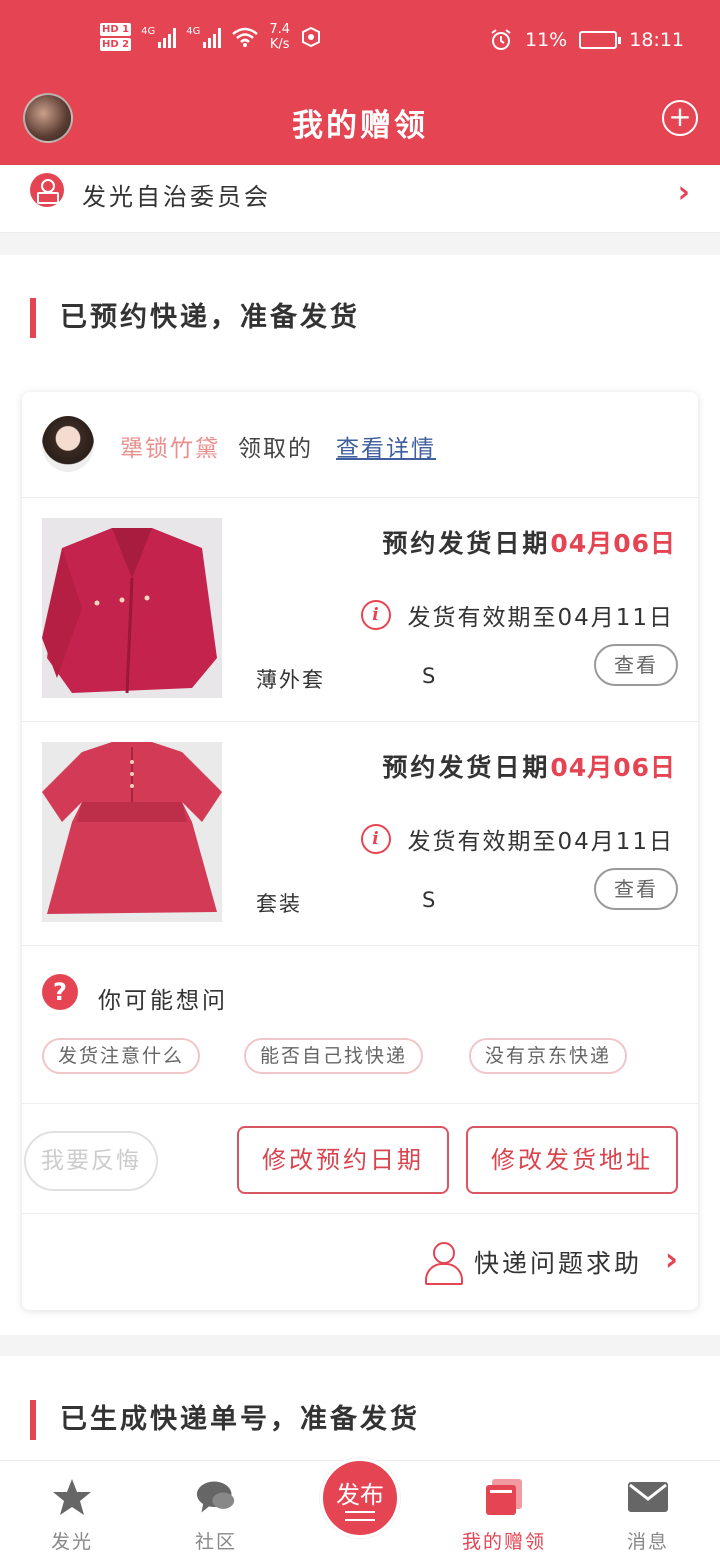 The width and height of the screenshot is (720, 1560). What do you see at coordinates (648, 1497) in the screenshot?
I see `mail-icon` at bounding box center [648, 1497].